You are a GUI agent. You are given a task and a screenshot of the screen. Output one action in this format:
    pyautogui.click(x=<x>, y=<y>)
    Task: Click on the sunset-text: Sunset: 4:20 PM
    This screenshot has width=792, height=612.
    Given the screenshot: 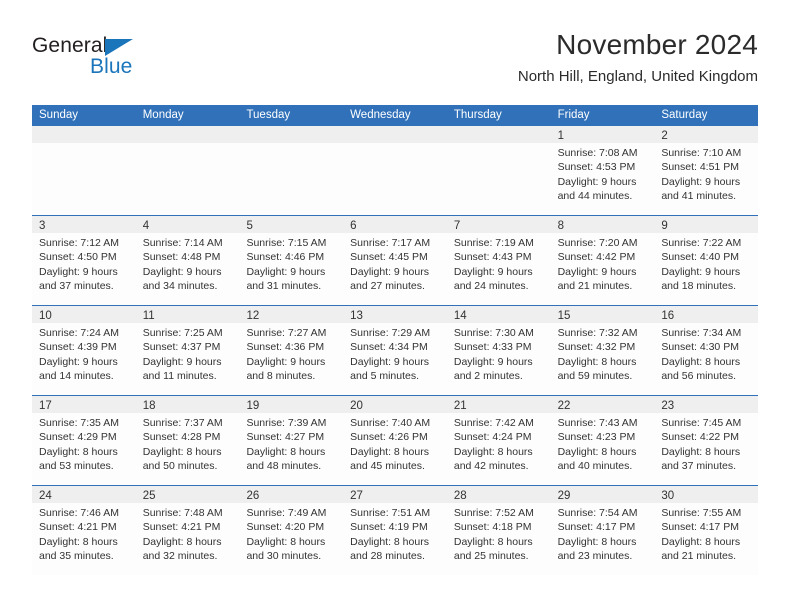 What is the action you would take?
    pyautogui.click(x=285, y=527)
    